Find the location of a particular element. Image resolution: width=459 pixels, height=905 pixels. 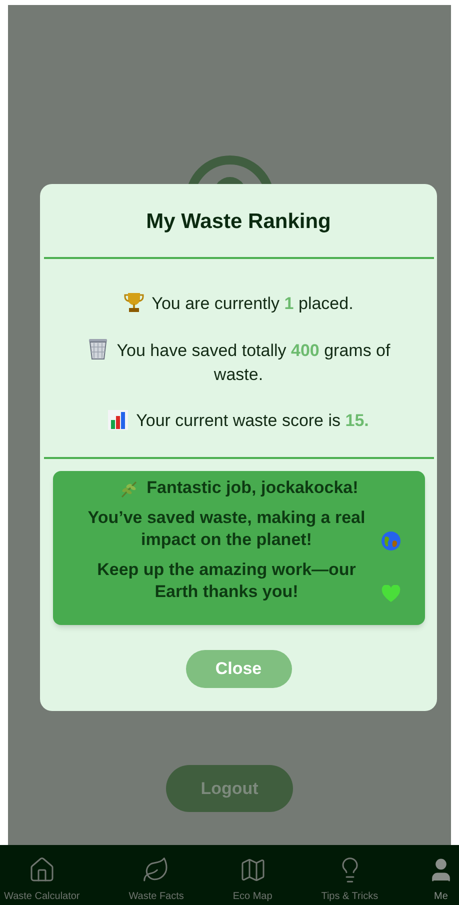

dialog-title: My Waste Ranking is located at coordinates (238, 222).